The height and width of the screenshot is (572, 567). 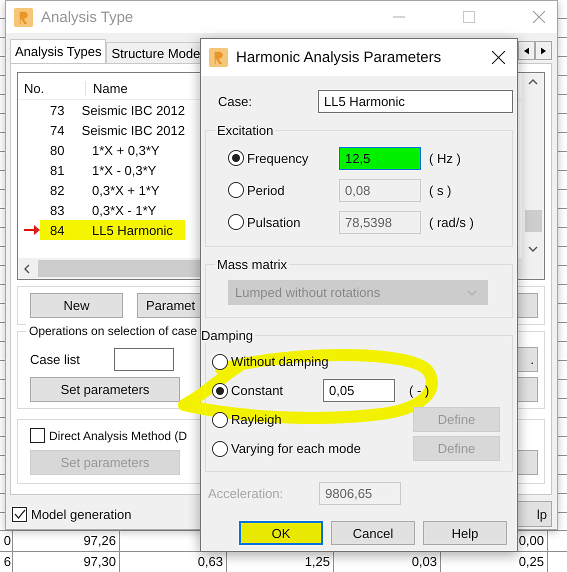 What do you see at coordinates (465, 533) in the screenshot?
I see `dialog-button: Help` at bounding box center [465, 533].